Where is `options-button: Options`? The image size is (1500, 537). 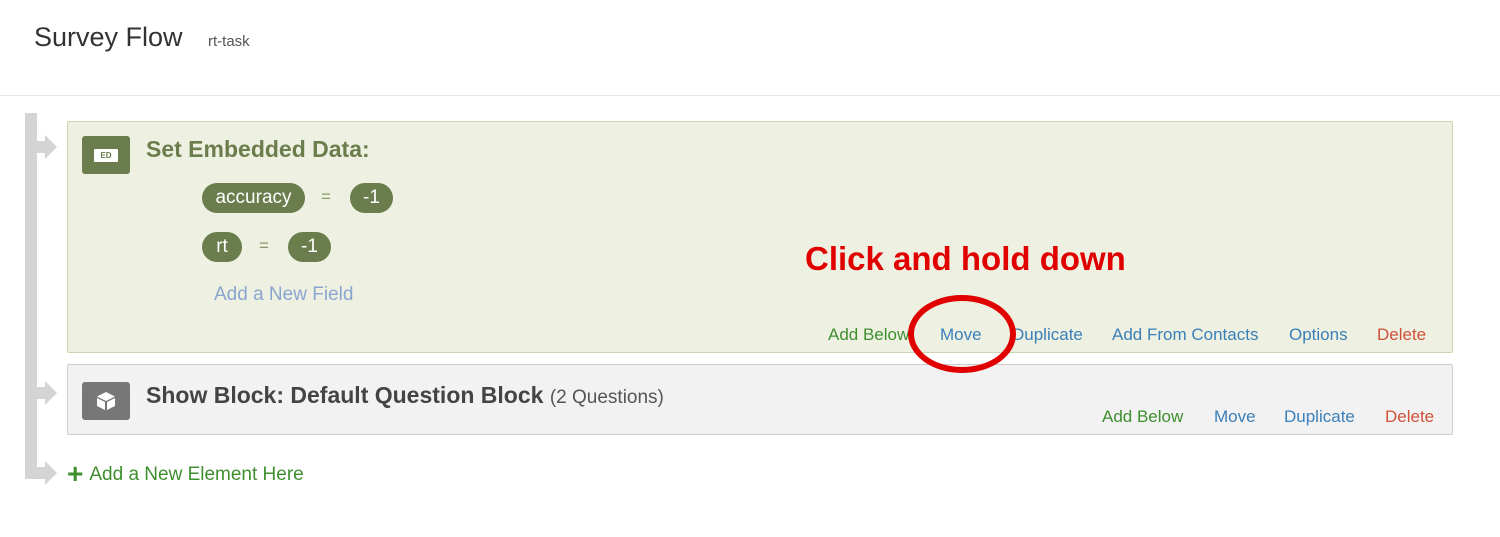
options-button: Options is located at coordinates (1318, 335).